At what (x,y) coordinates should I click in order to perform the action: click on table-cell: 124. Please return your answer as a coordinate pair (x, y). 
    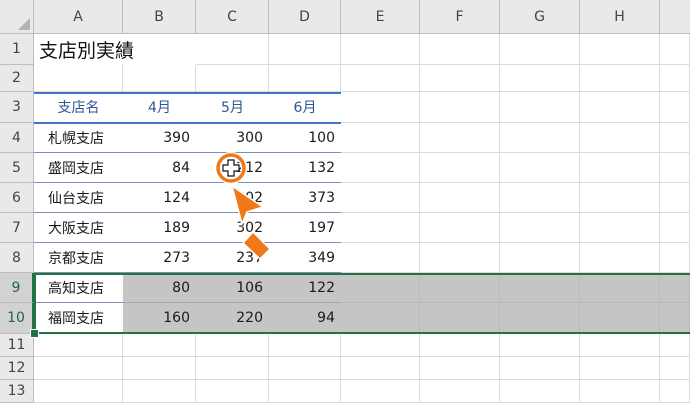
    Looking at the image, I should click on (159, 198).